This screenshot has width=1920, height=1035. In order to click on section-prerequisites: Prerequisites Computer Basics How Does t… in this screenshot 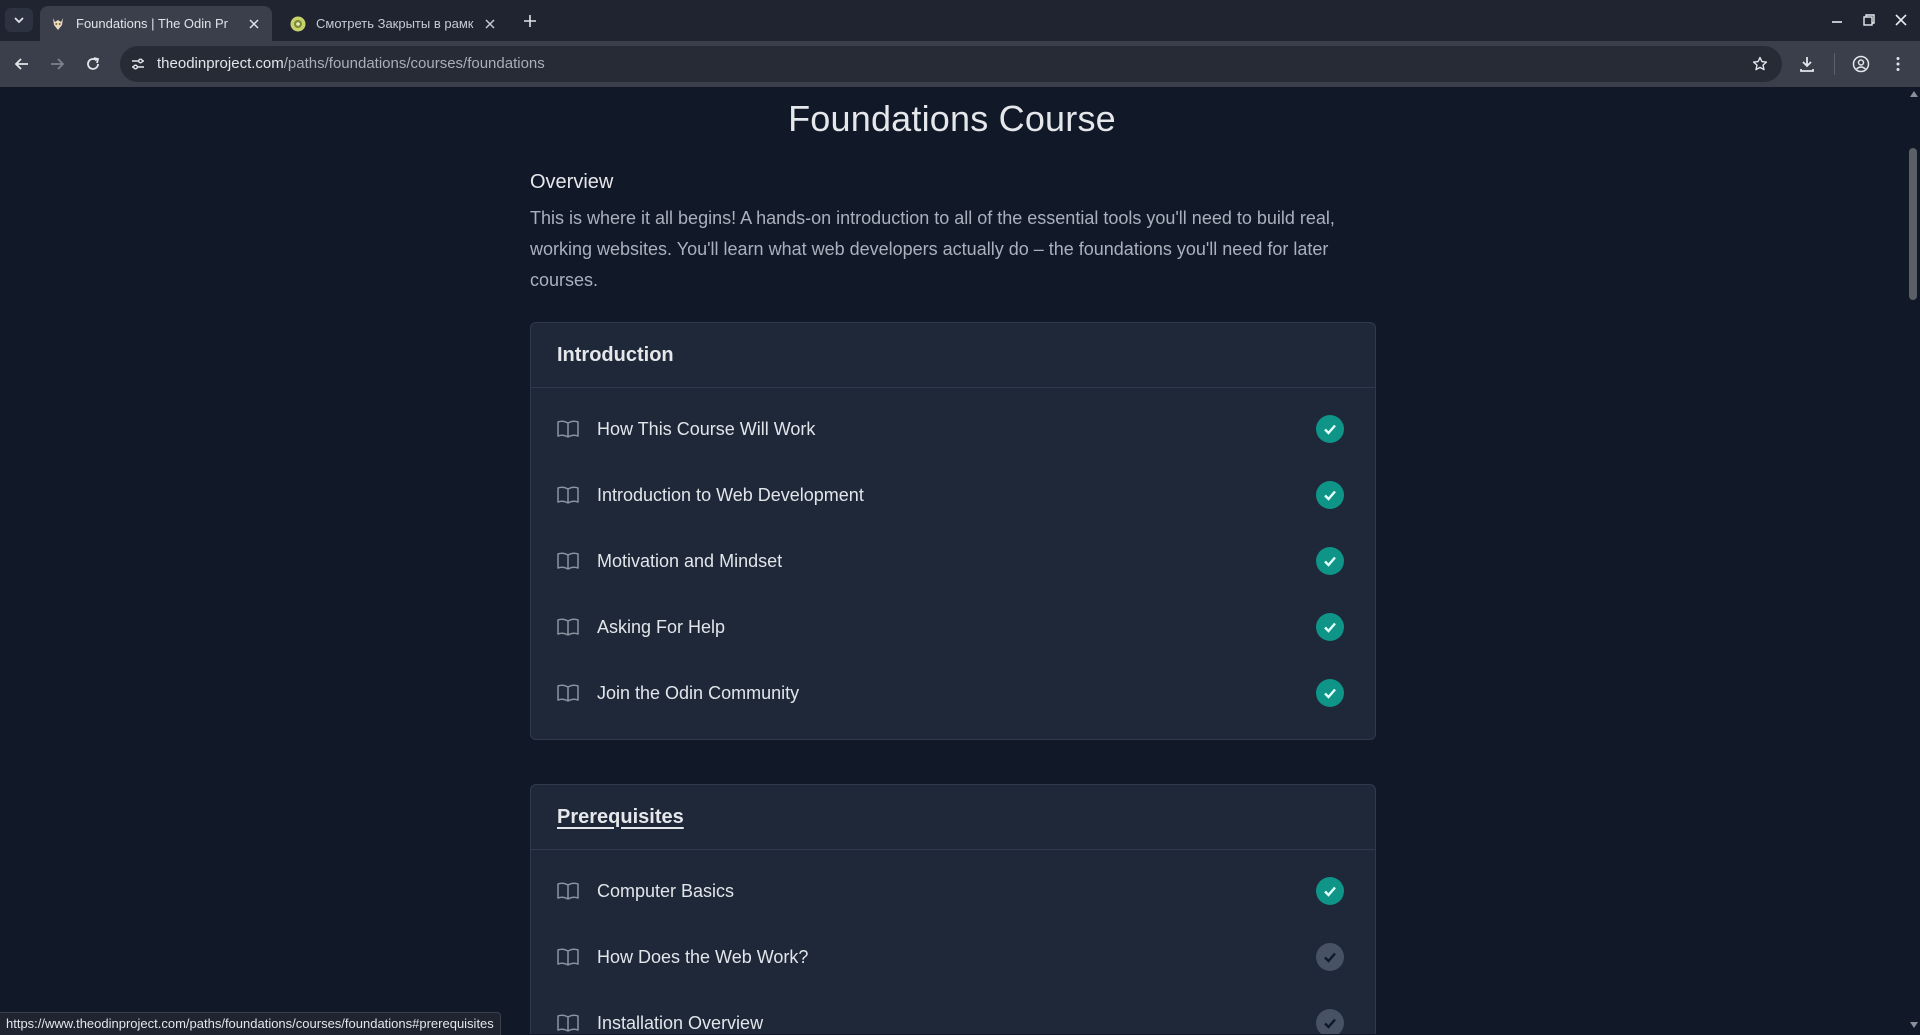, I will do `click(953, 909)`.